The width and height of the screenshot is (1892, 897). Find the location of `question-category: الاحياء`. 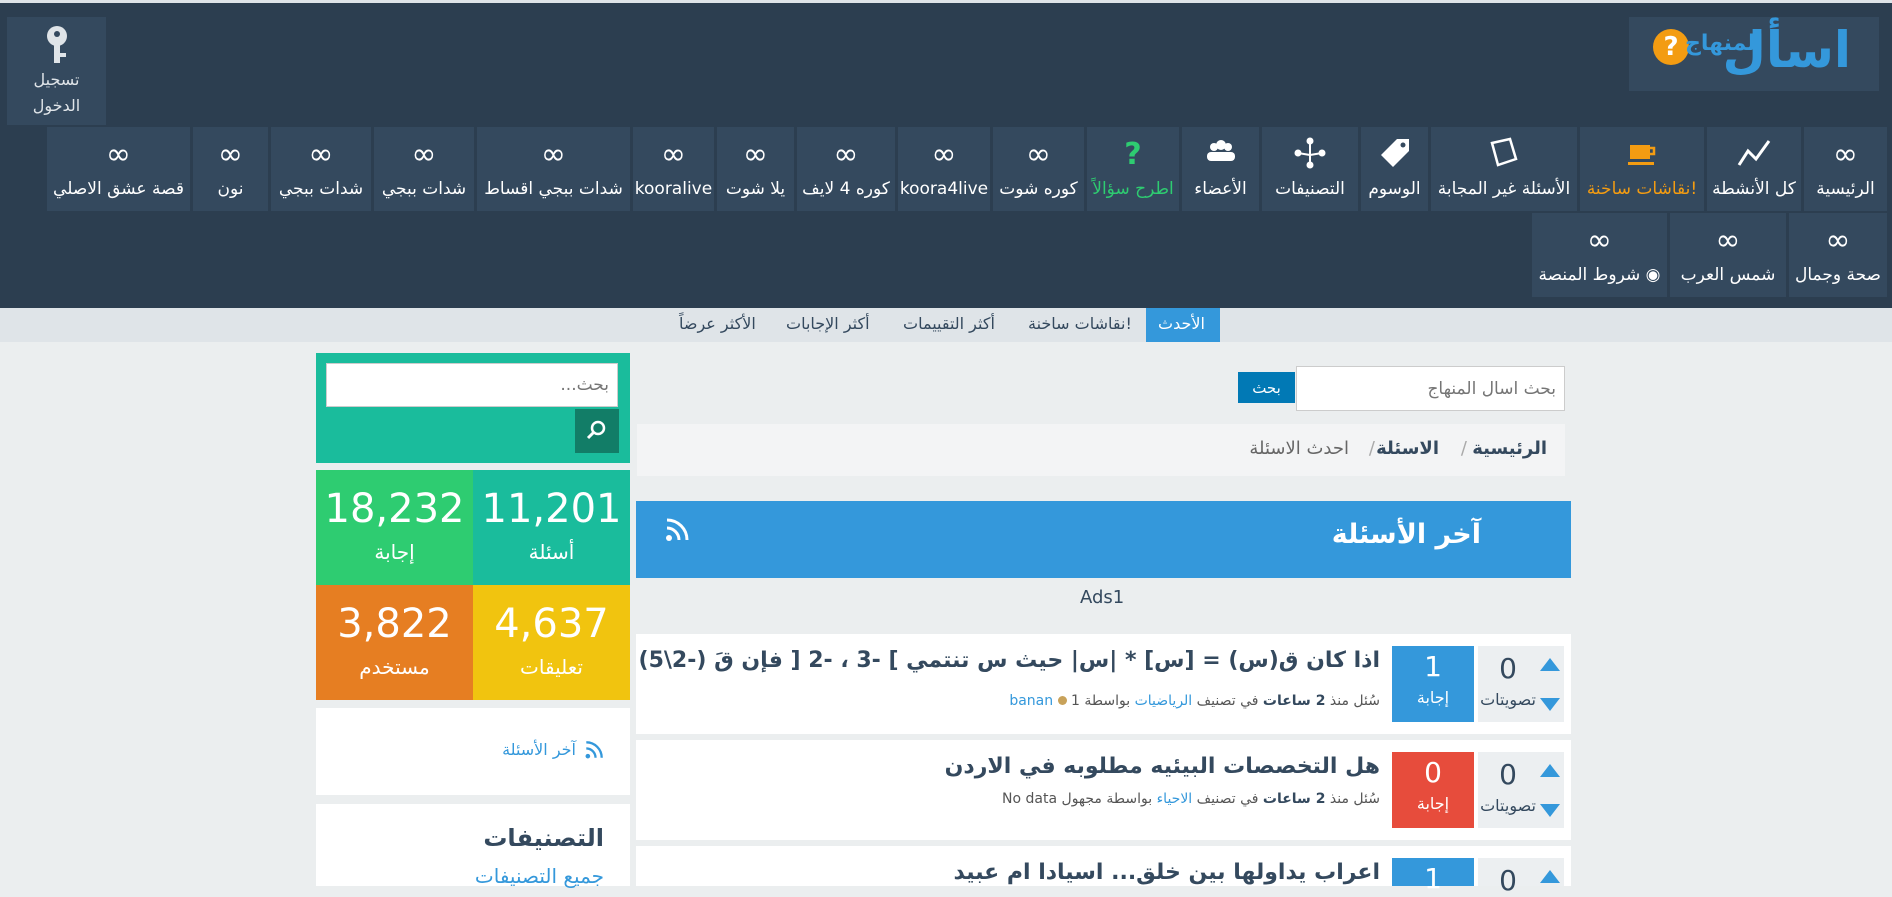

question-category: الاحياء is located at coordinates (1175, 799).